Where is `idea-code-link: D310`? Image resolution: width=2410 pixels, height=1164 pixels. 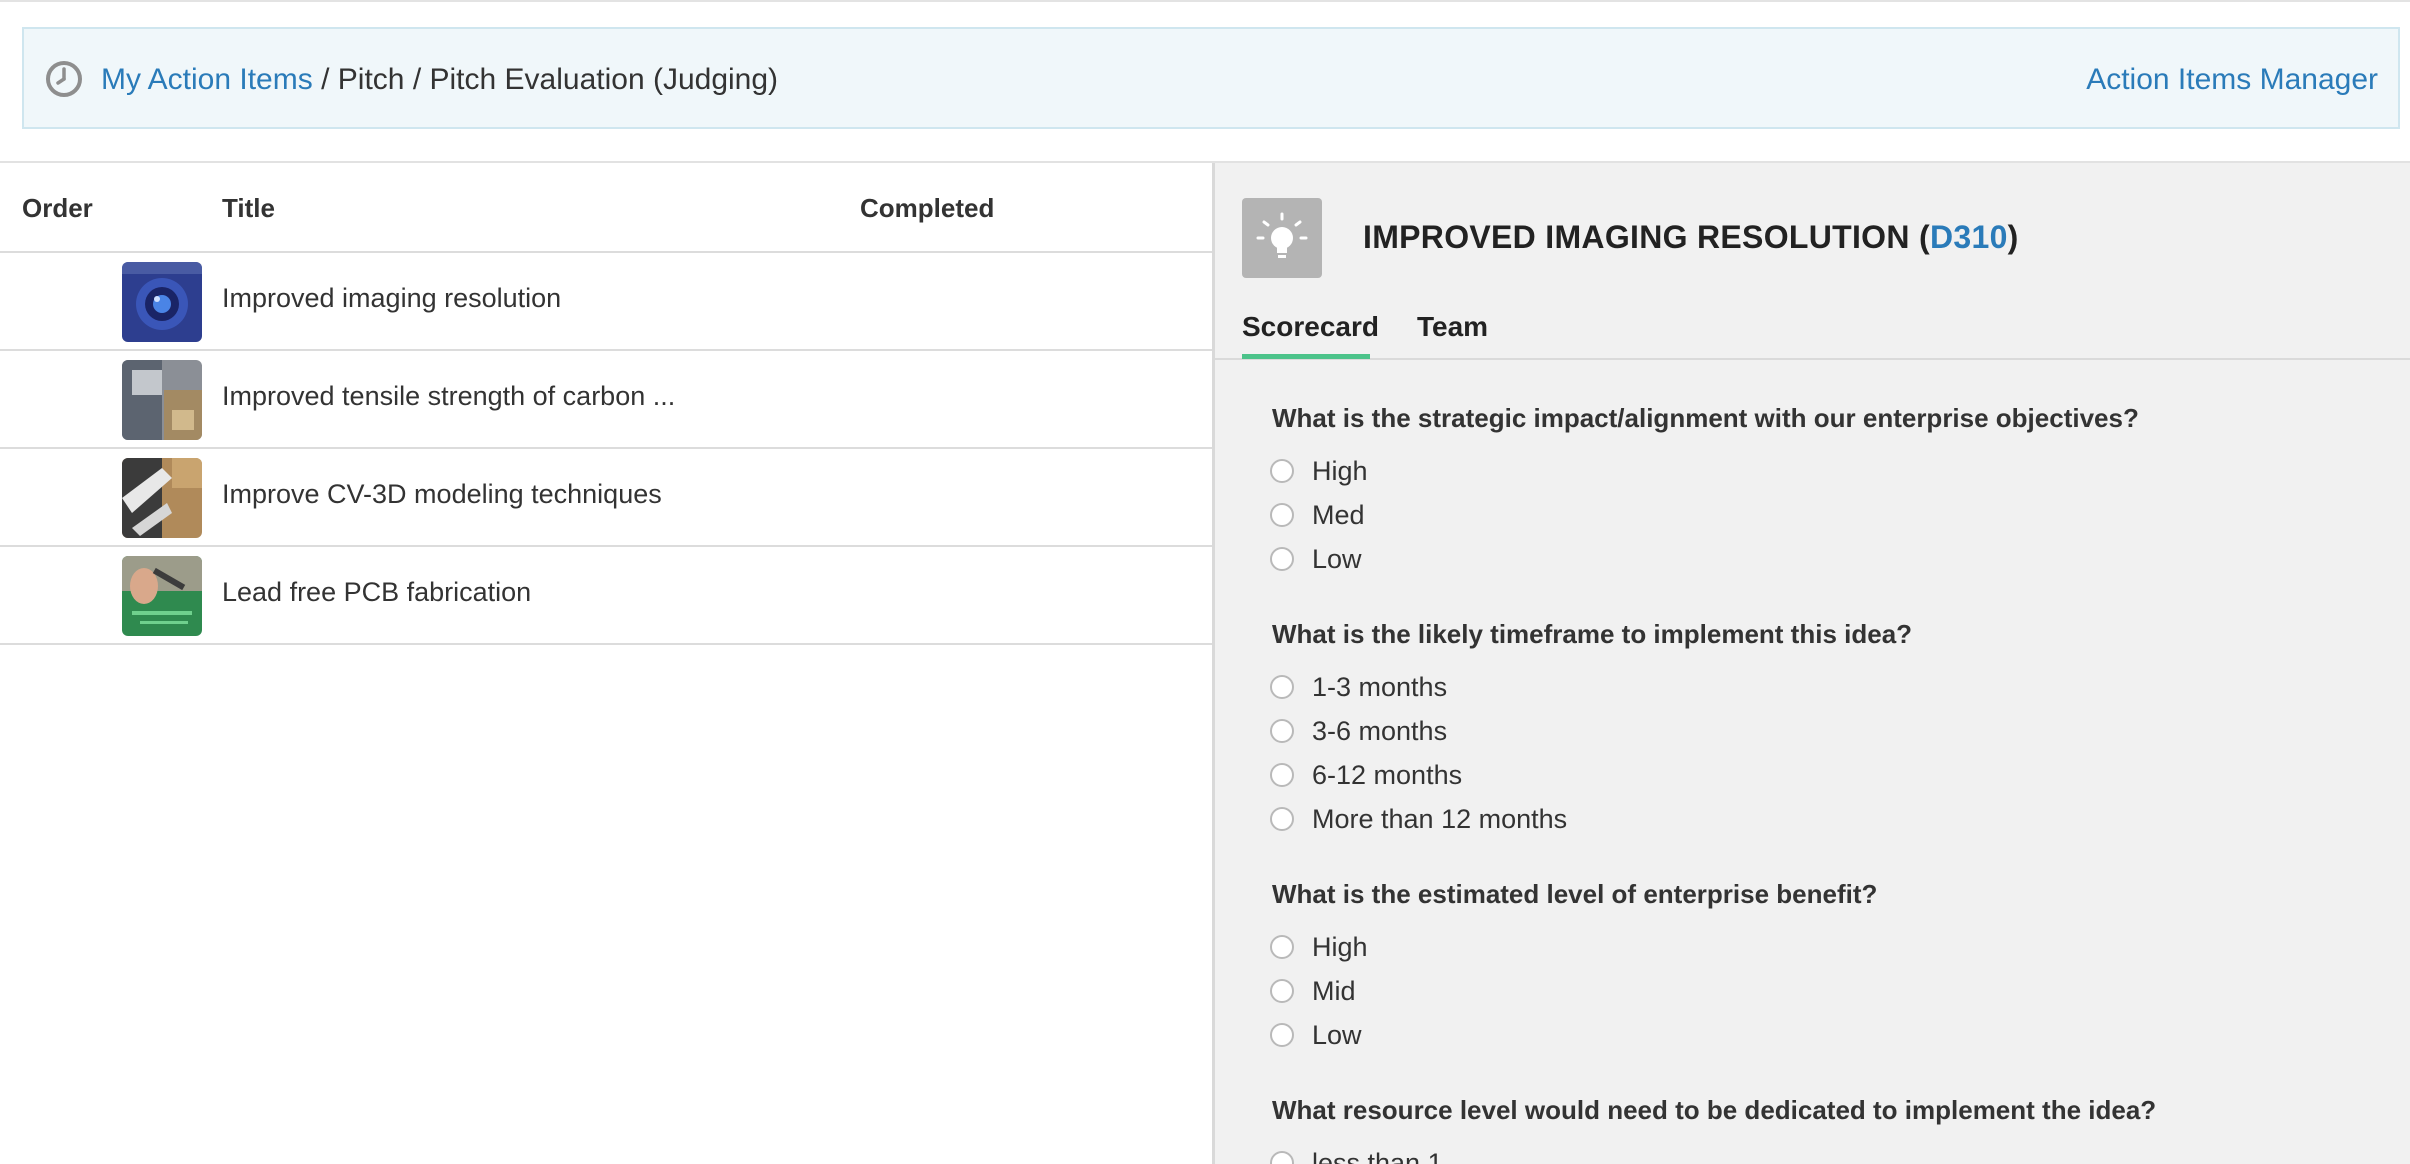
idea-code-link: D310 is located at coordinates (1969, 237).